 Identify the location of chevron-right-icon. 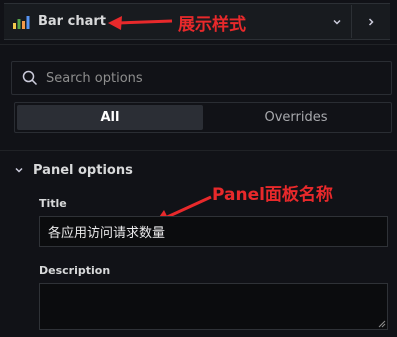
(371, 21).